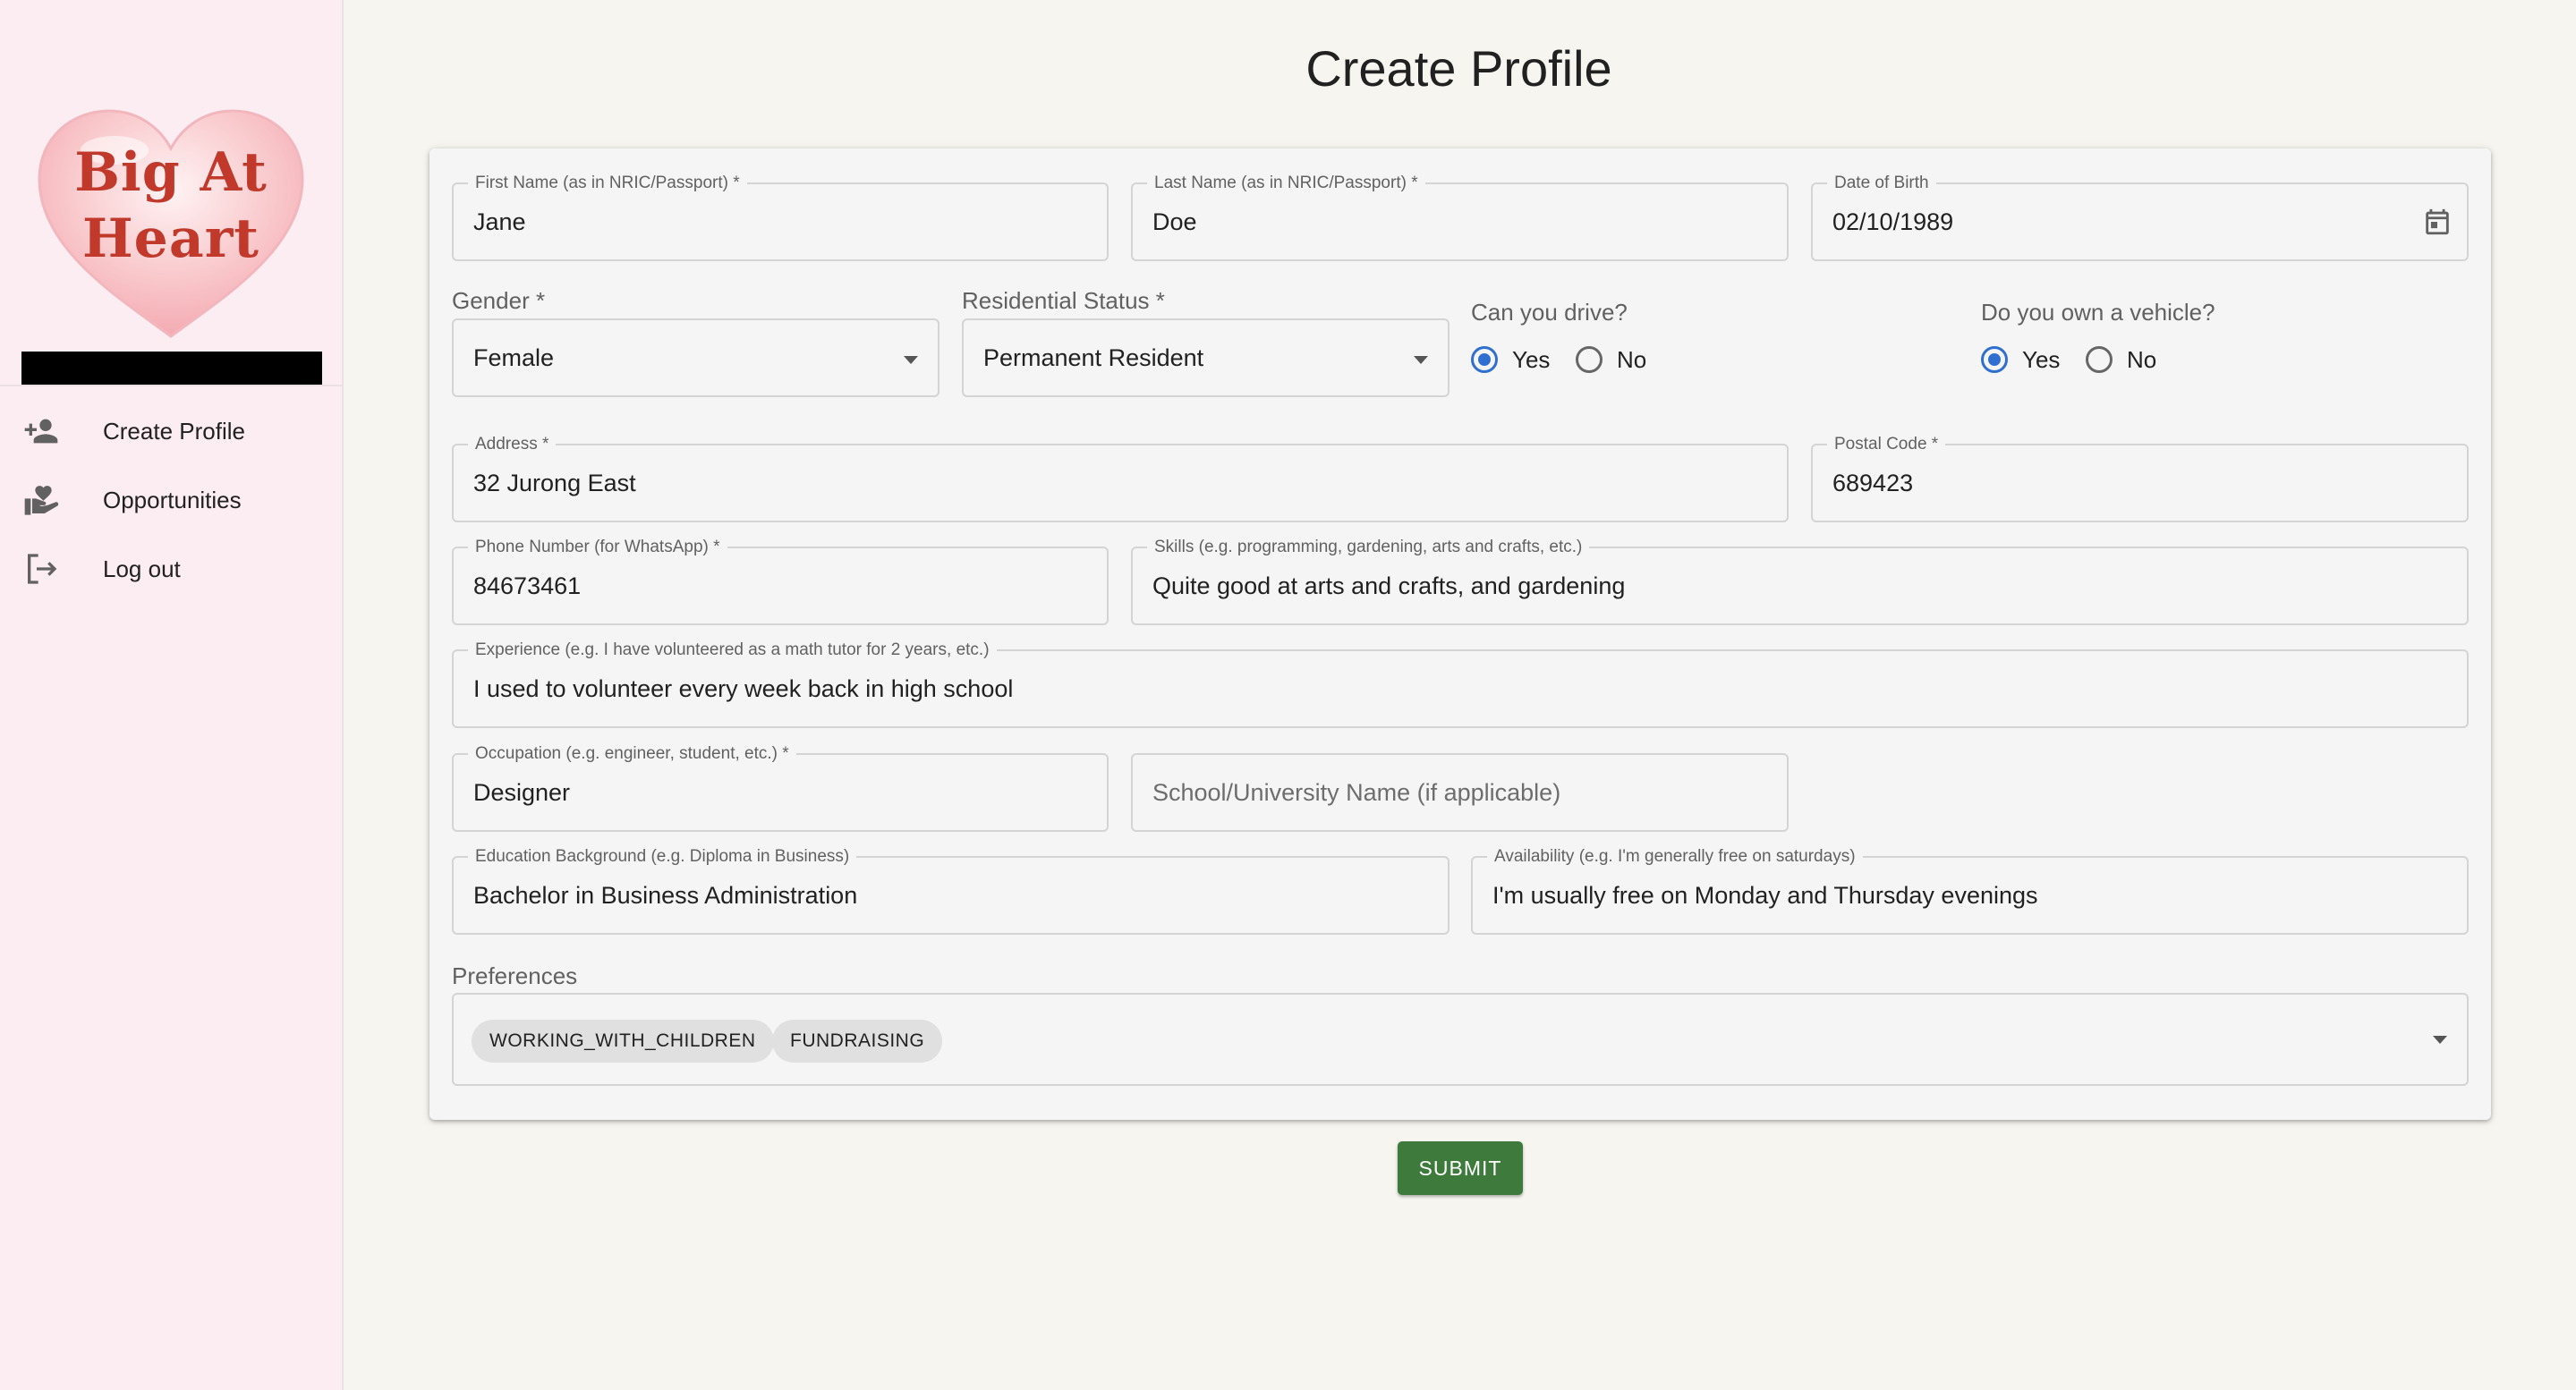  What do you see at coordinates (695, 357) in the screenshot?
I see `gender-select: Female` at bounding box center [695, 357].